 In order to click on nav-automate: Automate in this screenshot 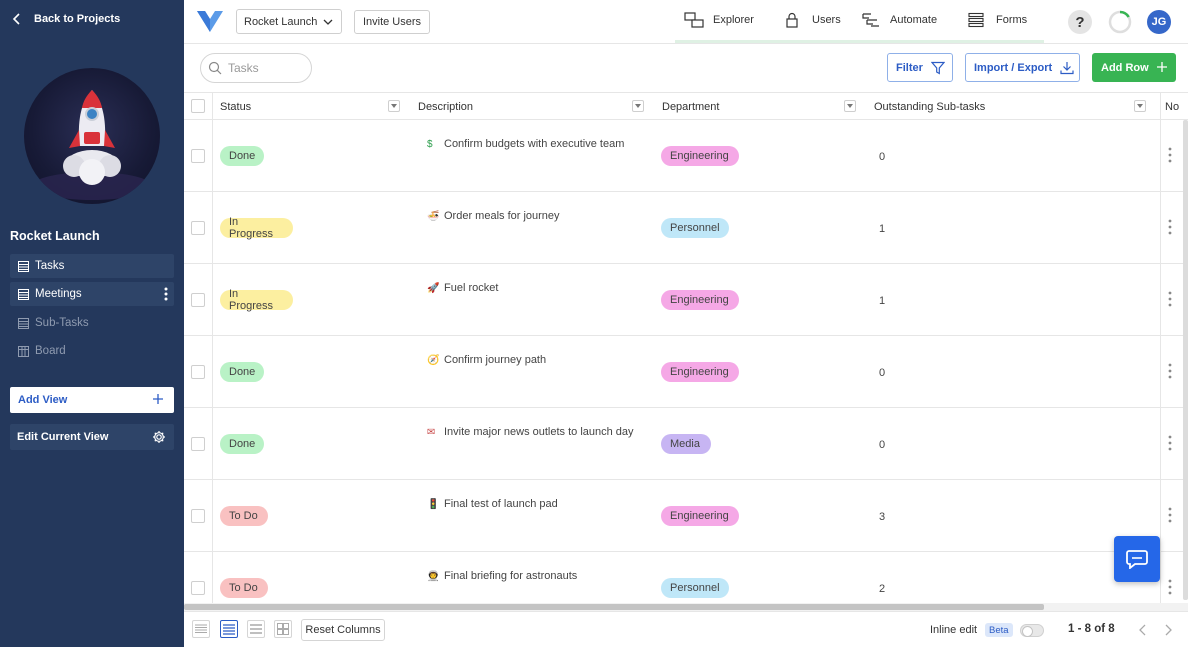, I will do `click(899, 20)`.